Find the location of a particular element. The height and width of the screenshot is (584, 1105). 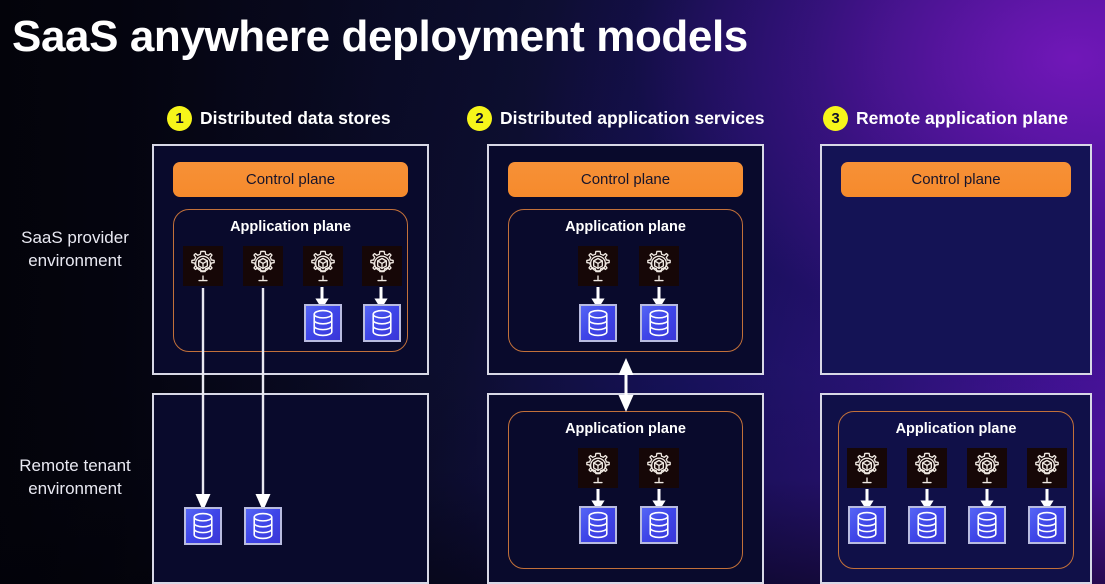

row-label-remote-tenant-environment: Remote tenant environment is located at coordinates (75, 477).